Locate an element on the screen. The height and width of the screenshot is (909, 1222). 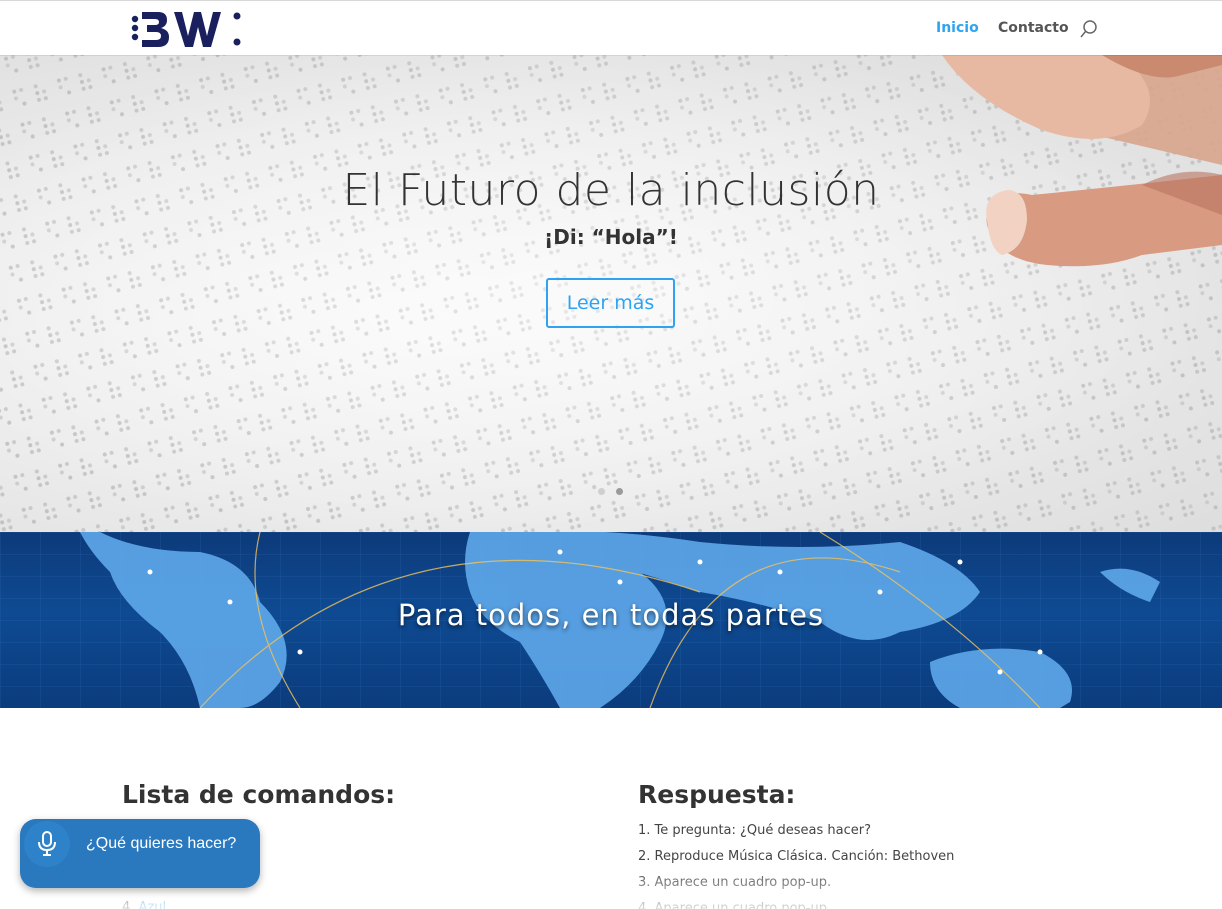
command-item: 4. Azul is located at coordinates (144, 904).